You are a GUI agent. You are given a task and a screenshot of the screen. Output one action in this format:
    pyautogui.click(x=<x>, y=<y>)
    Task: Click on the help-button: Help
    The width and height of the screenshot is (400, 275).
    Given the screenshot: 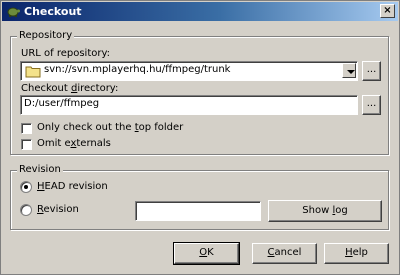 What is the action you would take?
    pyautogui.click(x=356, y=253)
    